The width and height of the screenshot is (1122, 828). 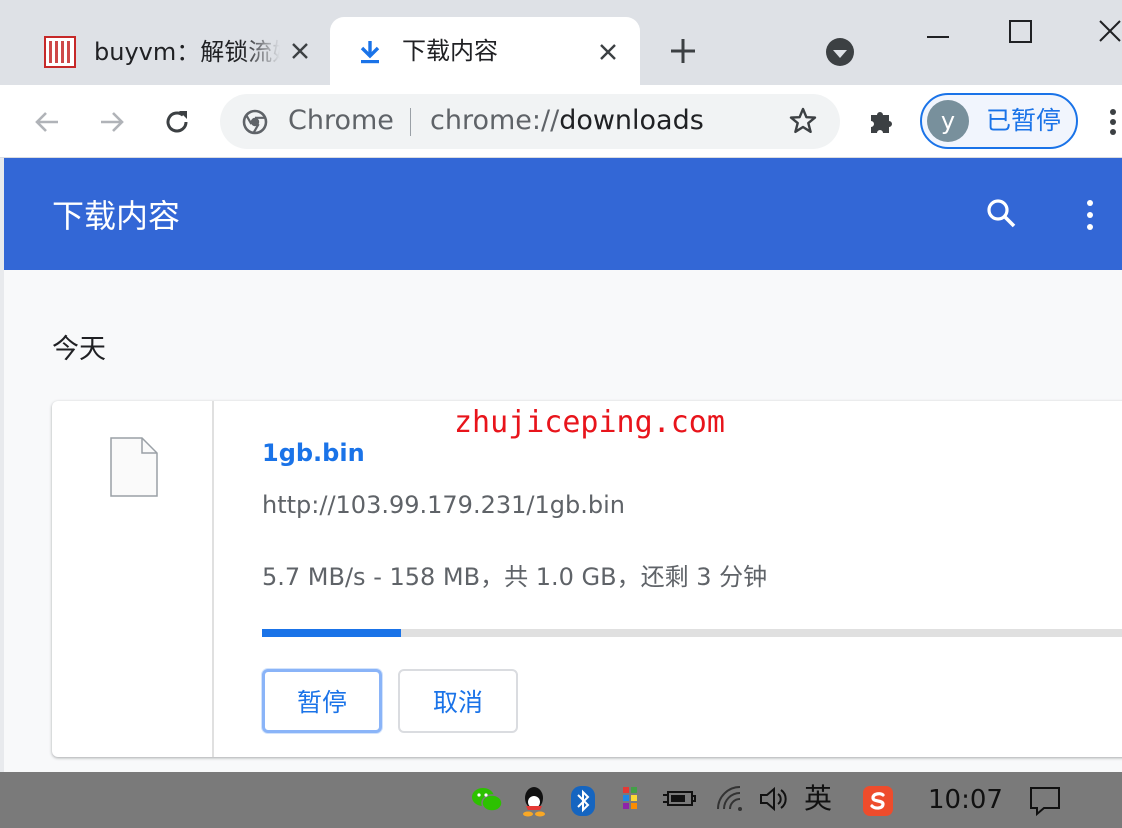 What do you see at coordinates (47, 122) in the screenshot?
I see `back-button` at bounding box center [47, 122].